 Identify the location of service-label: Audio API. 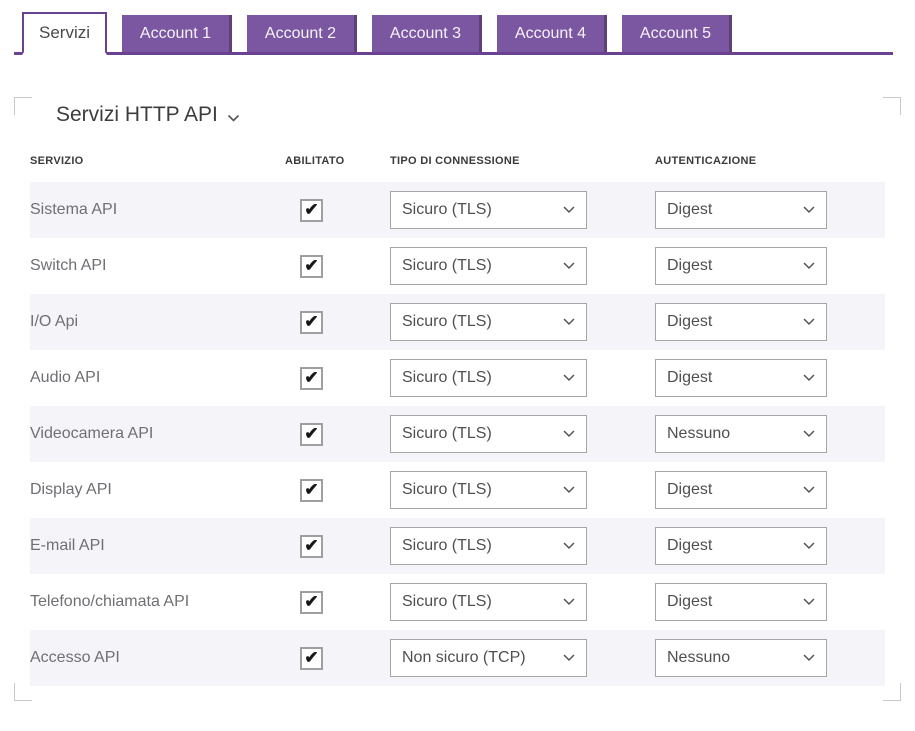
(65, 377).